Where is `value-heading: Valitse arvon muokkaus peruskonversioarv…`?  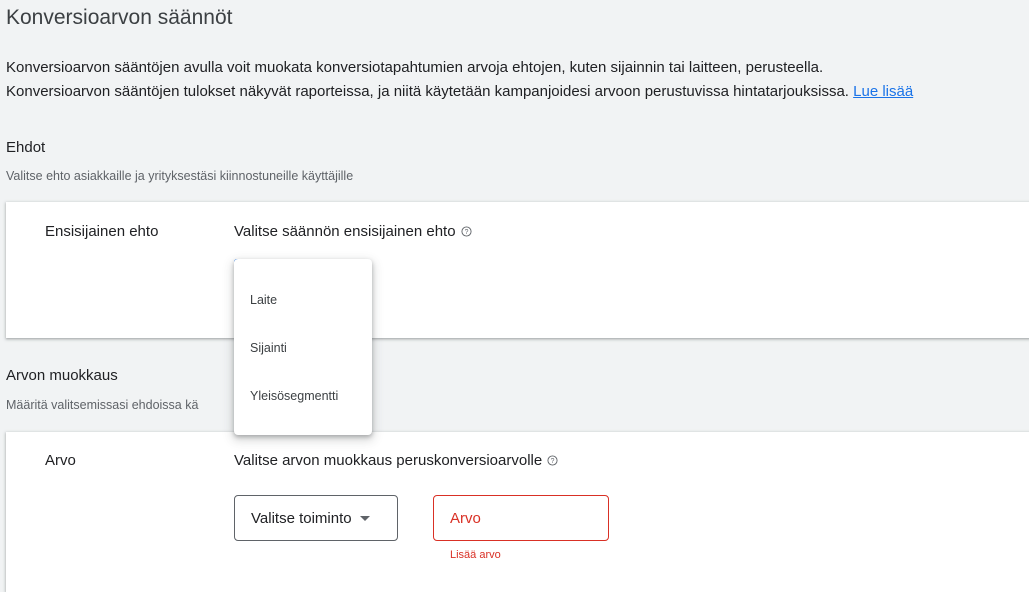
value-heading: Valitse arvon muokkaus peruskonversioarv… is located at coordinates (396, 460).